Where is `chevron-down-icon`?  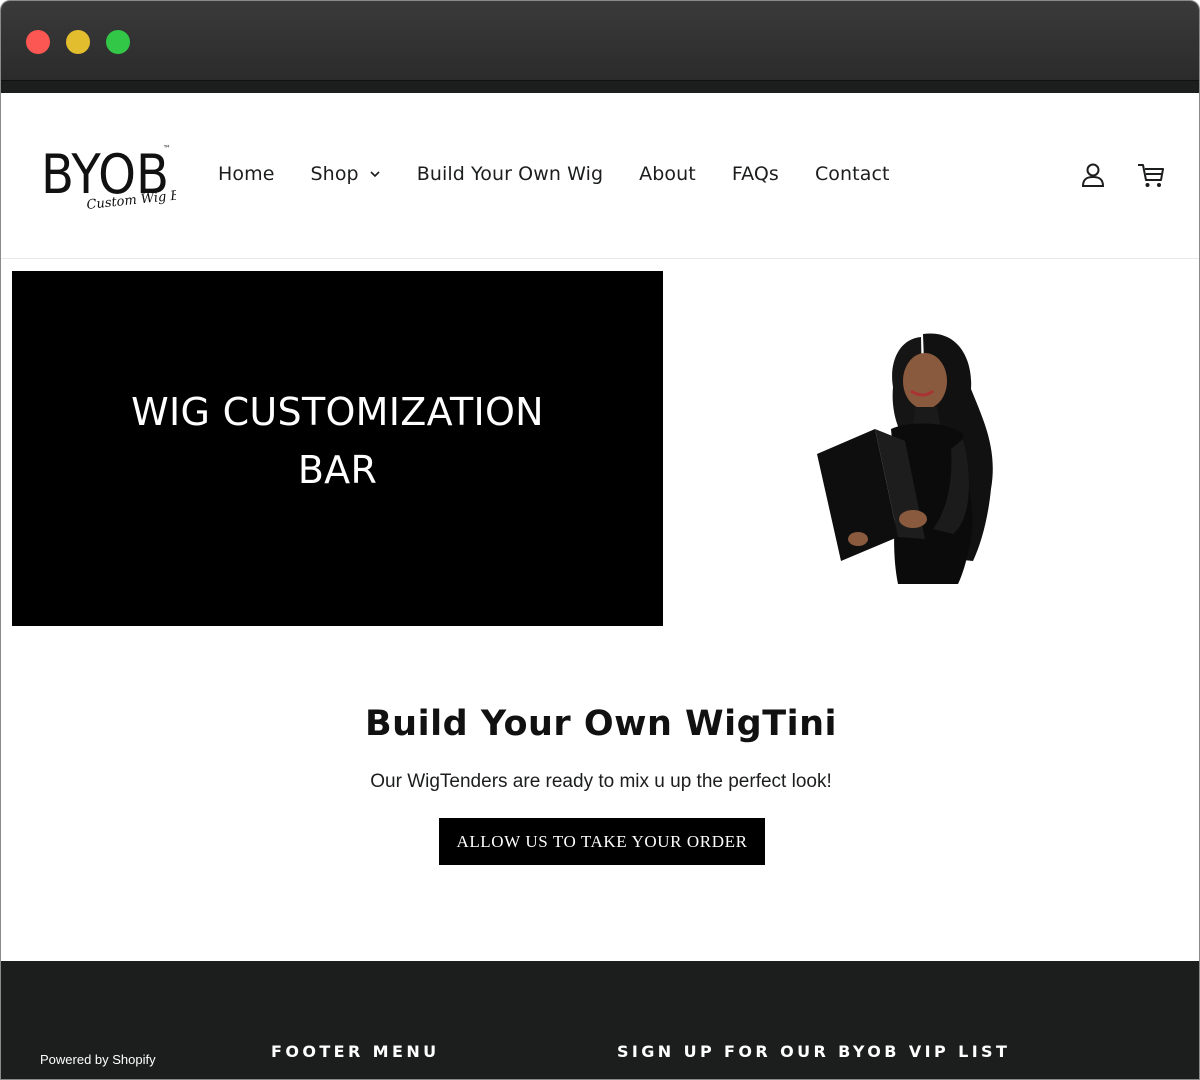
chevron-down-icon is located at coordinates (375, 174).